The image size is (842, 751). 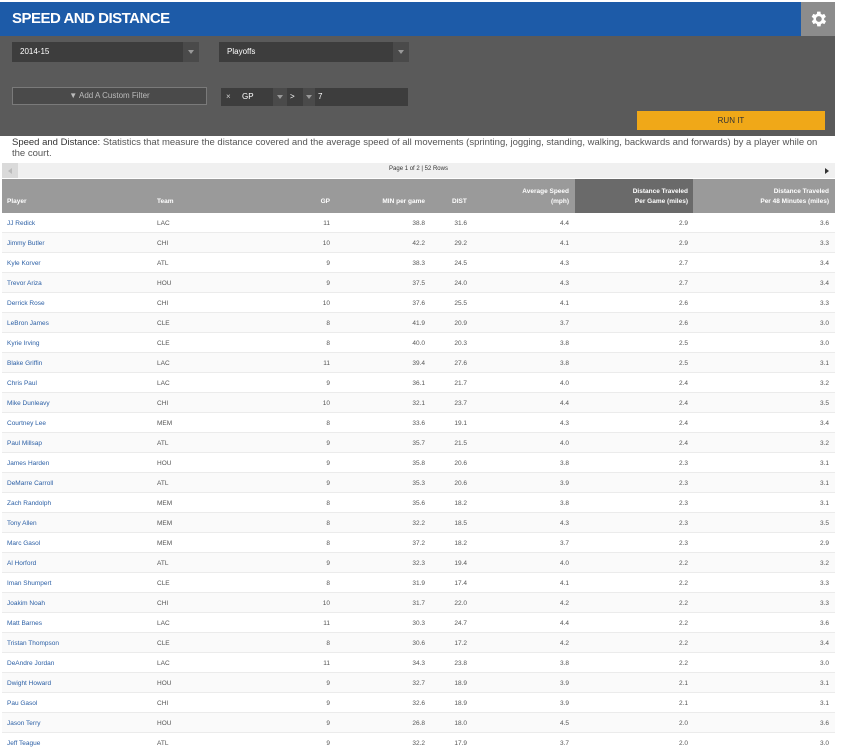 I want to click on cell-avg-speed: 3.7, so click(x=564, y=323).